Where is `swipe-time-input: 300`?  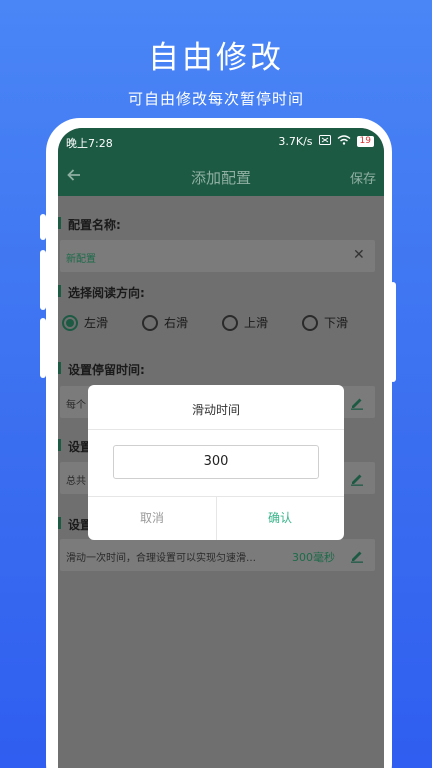
swipe-time-input: 300 is located at coordinates (216, 462).